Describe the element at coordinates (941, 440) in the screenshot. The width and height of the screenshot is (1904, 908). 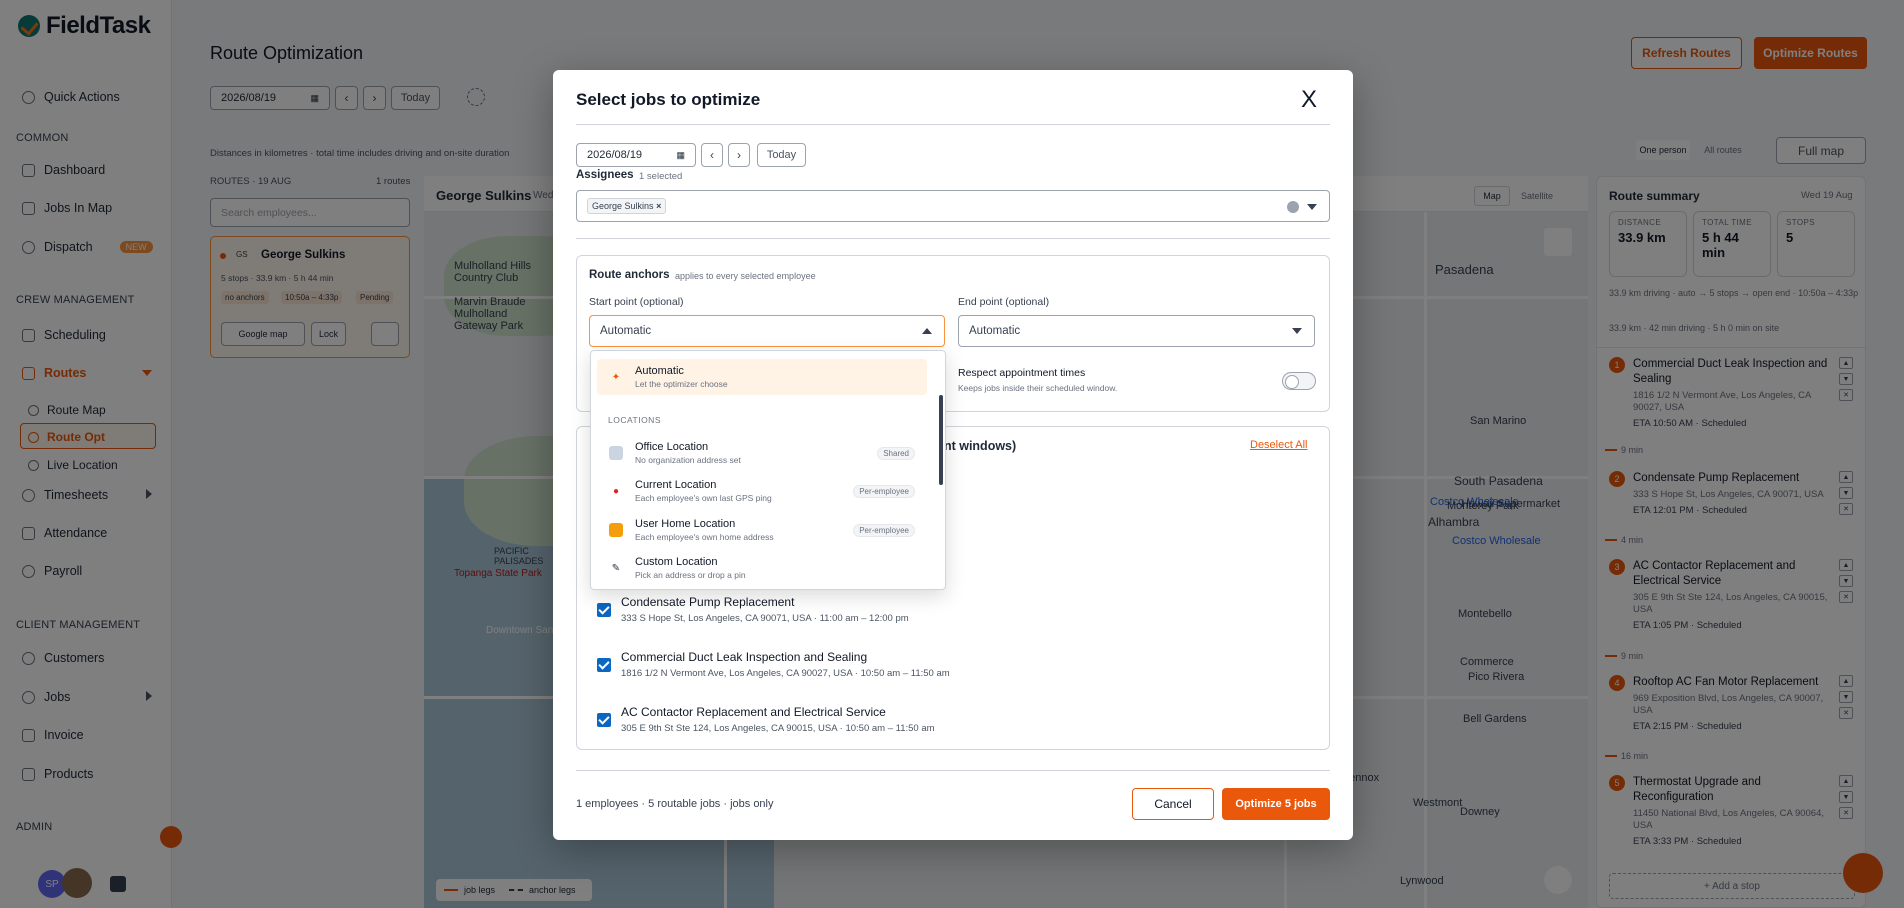
I see `dropdown-scrollbar` at that location.